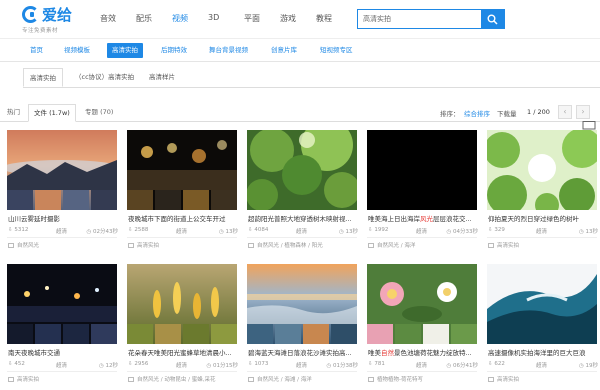  I want to click on card-title: 山川云雾延时摄影, so click(63, 218).